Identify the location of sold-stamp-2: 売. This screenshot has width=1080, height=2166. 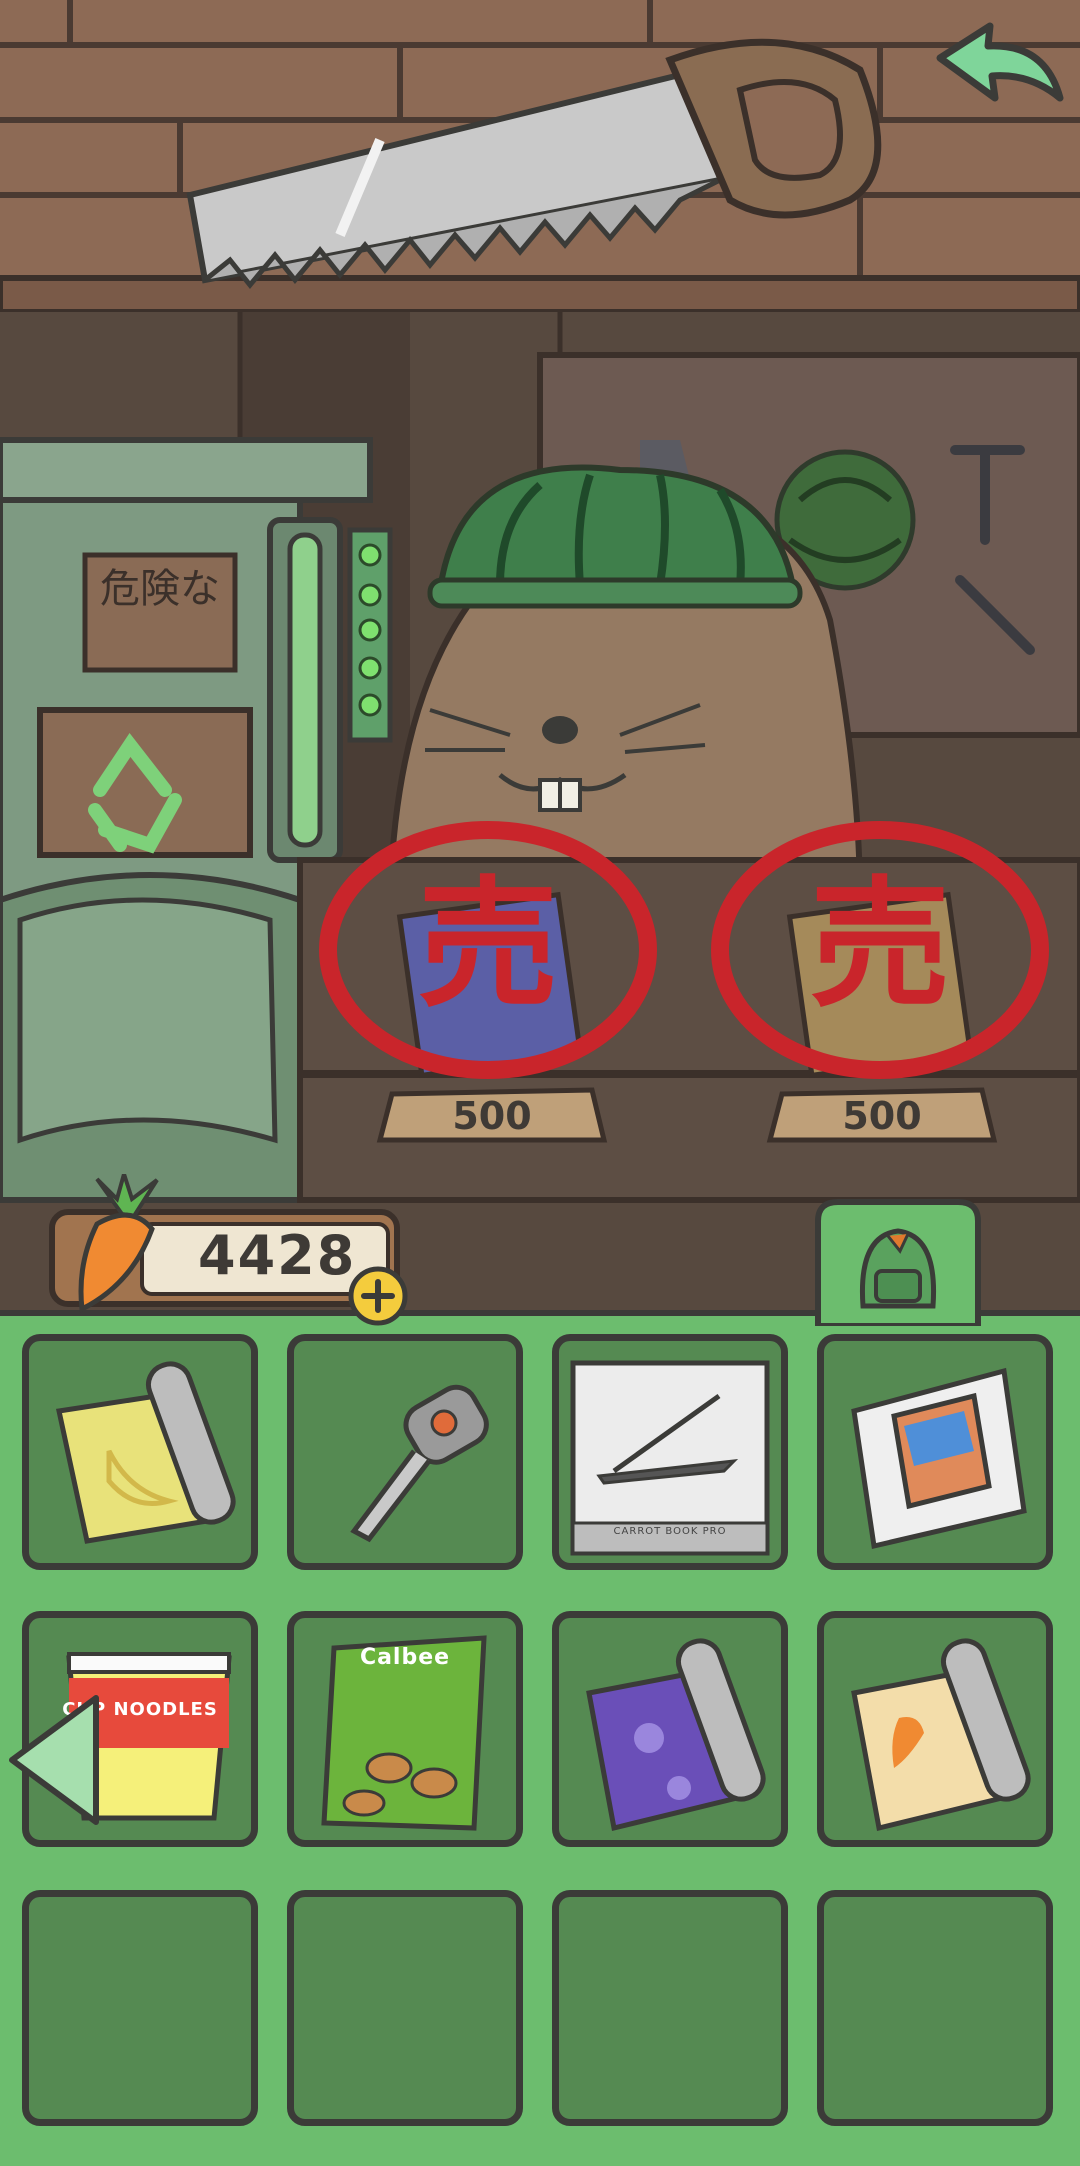
(880, 950).